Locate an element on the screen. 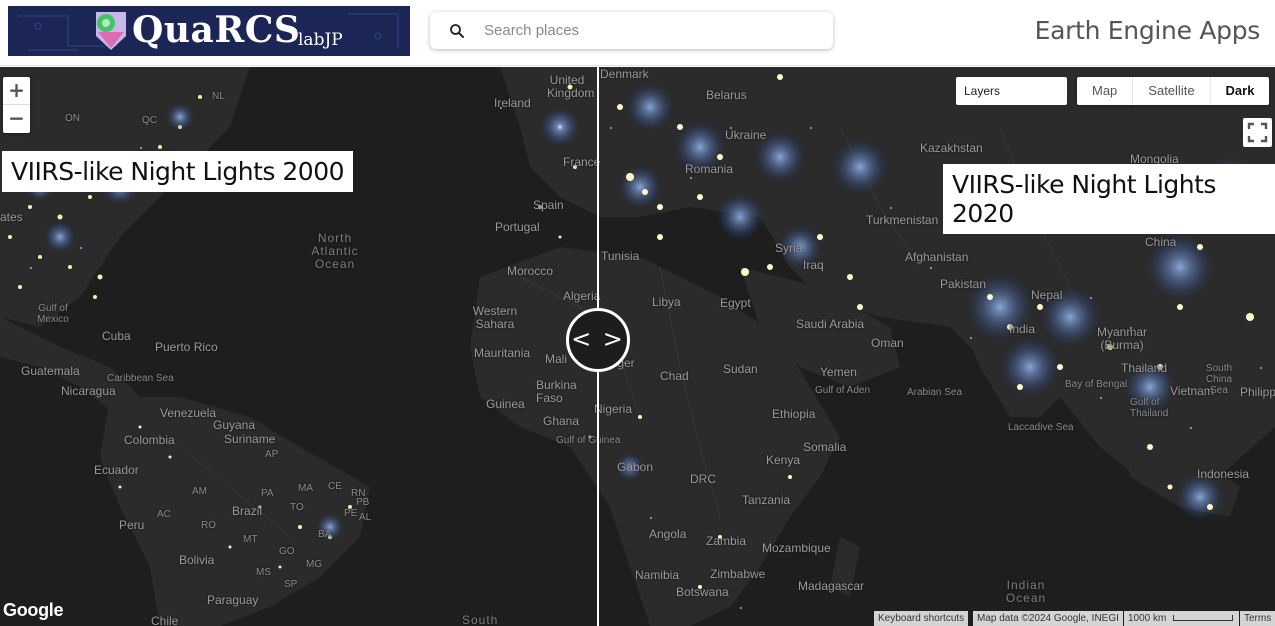 The image size is (1275, 626). place-label: AM is located at coordinates (199, 491).